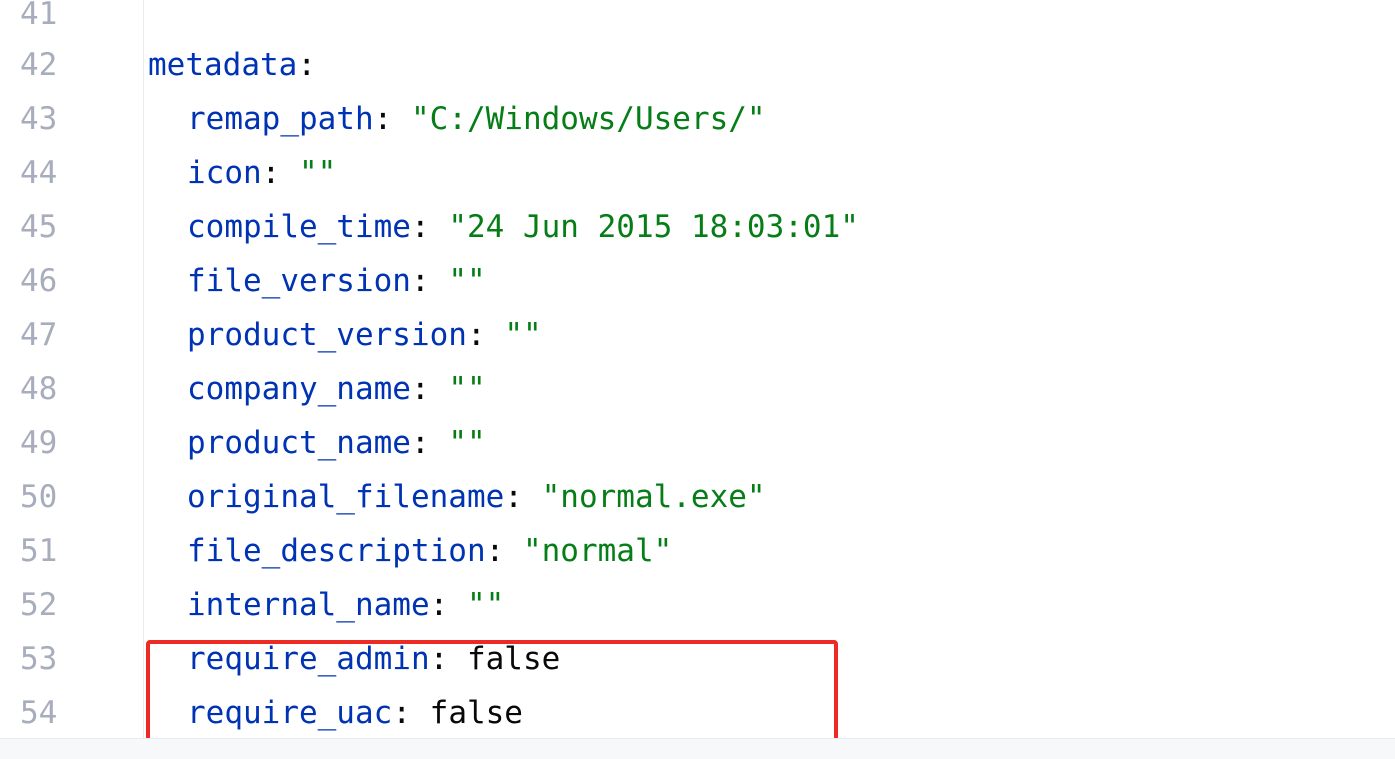 The image size is (1395, 759). Describe the element at coordinates (39, 119) in the screenshot. I see `line-number: 43` at that location.